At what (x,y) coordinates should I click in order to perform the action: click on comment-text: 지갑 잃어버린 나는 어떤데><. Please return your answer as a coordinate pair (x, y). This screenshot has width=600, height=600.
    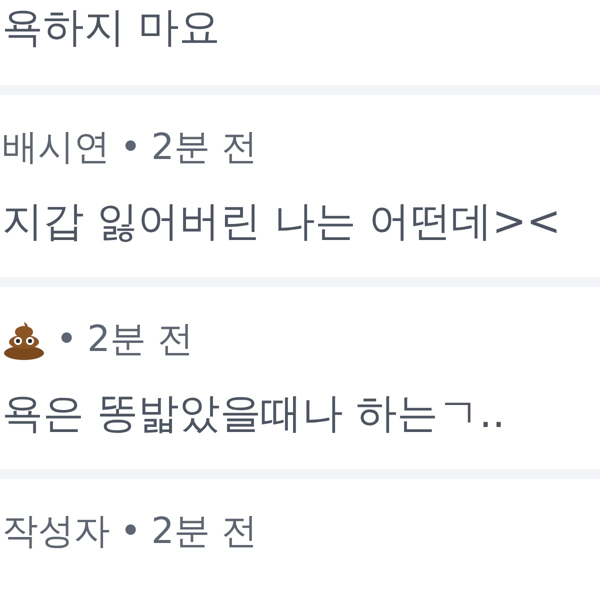
    Looking at the image, I should click on (282, 221).